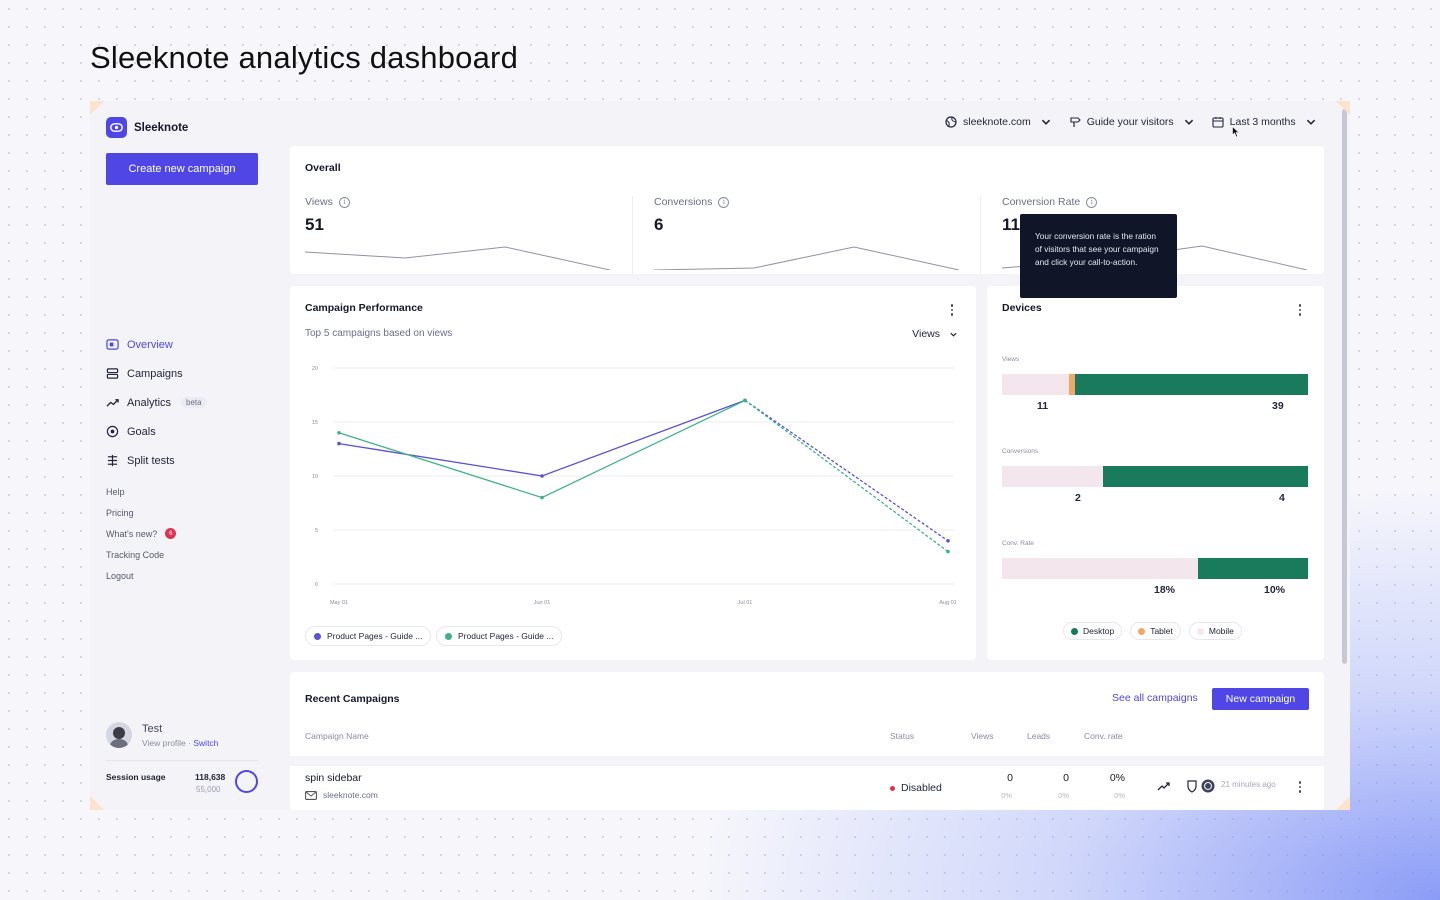  What do you see at coordinates (902, 736) in the screenshot?
I see `column-header: Status` at bounding box center [902, 736].